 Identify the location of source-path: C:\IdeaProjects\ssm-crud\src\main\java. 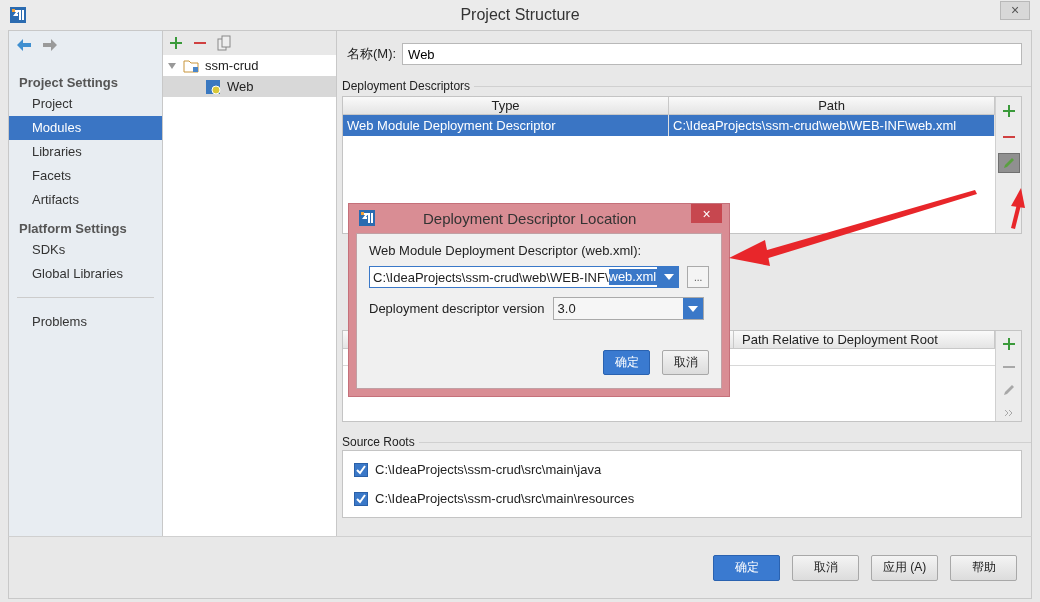
(488, 469).